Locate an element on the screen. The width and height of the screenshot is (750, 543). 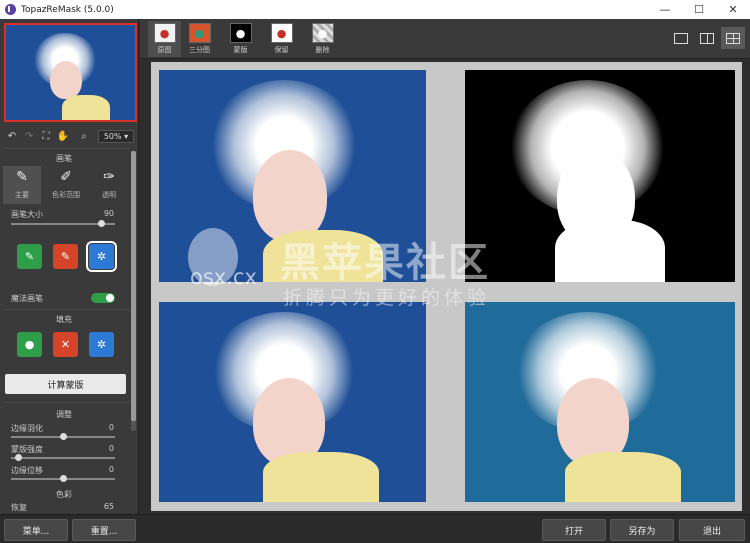
open-button: 打开 is located at coordinates (574, 530).